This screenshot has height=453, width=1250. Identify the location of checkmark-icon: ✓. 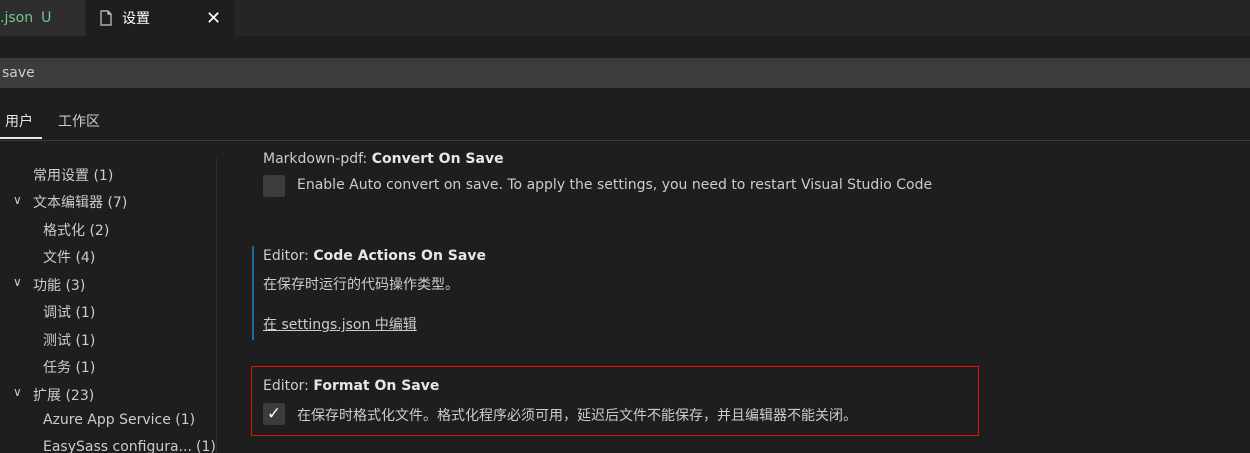
(274, 414).